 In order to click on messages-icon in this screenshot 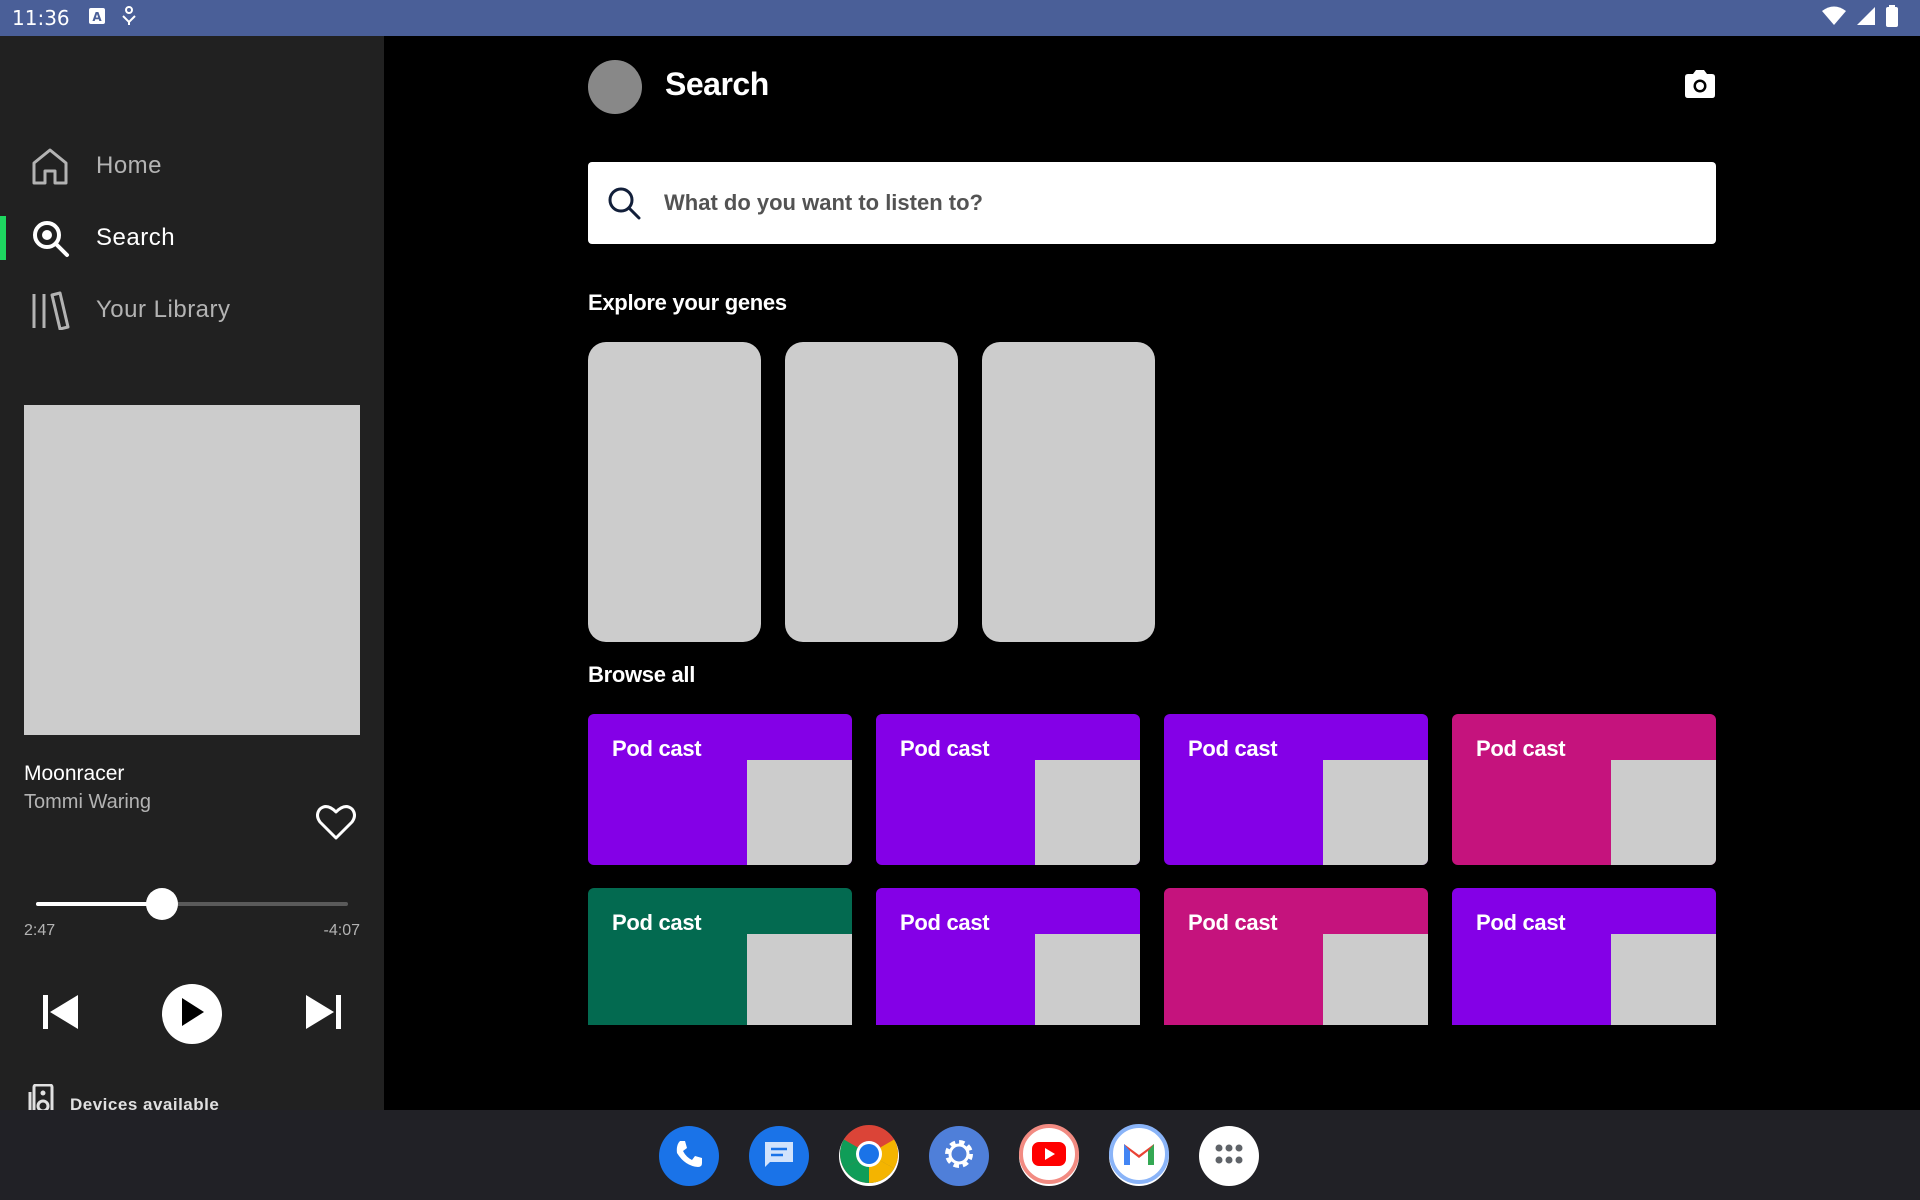, I will do `click(779, 1156)`.